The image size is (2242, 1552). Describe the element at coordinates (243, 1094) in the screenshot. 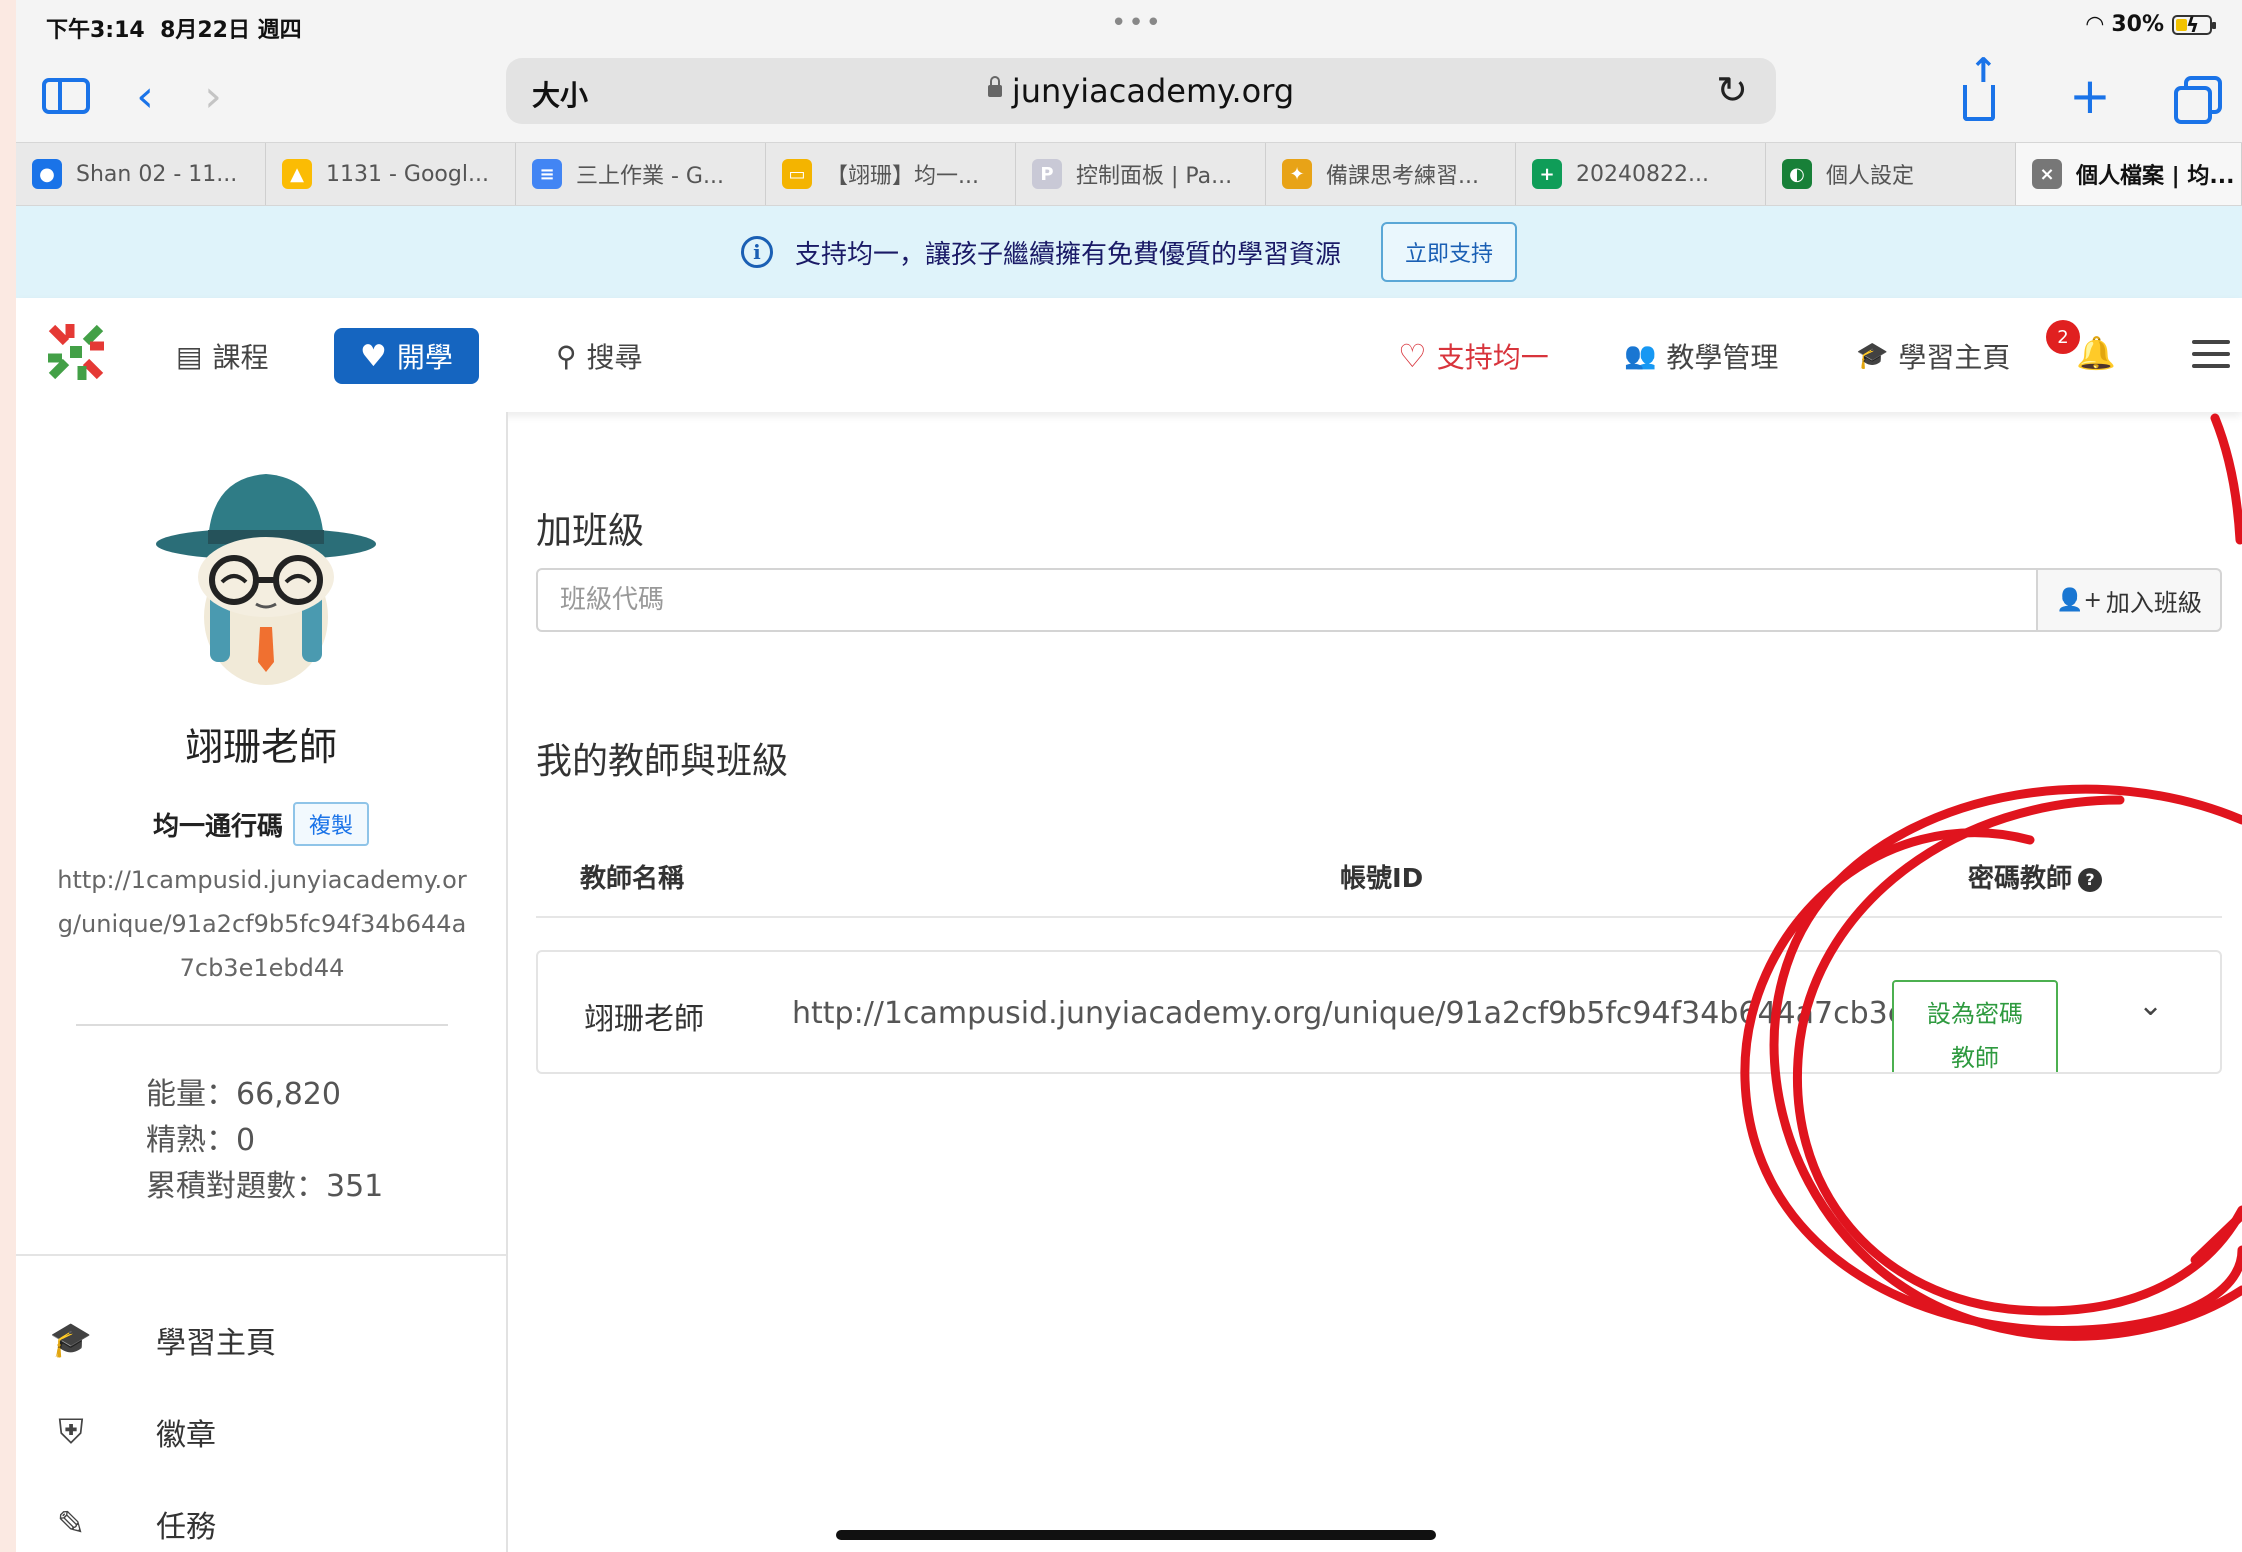

I see `energy-stat: 能量：66,820` at that location.